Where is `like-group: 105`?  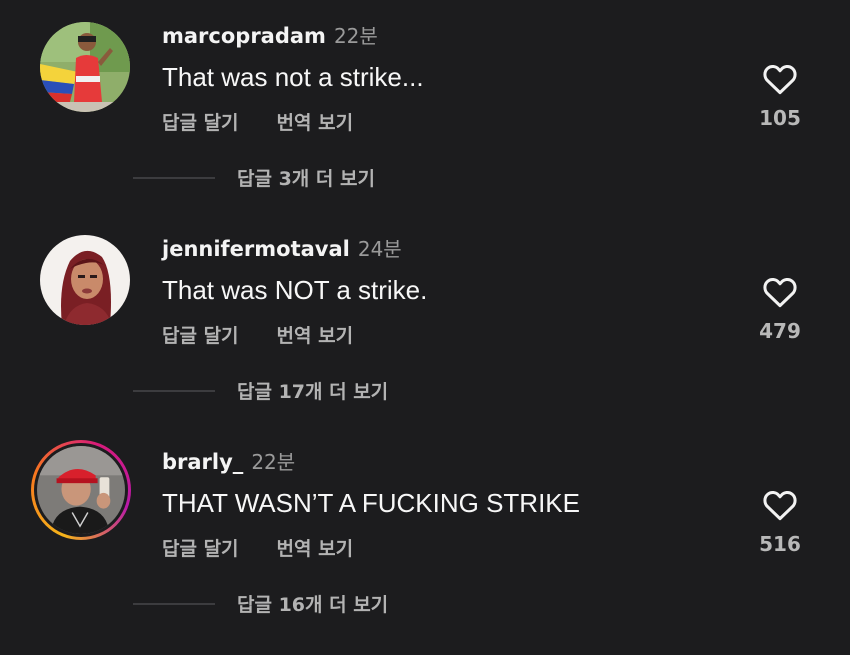 like-group: 105 is located at coordinates (780, 95).